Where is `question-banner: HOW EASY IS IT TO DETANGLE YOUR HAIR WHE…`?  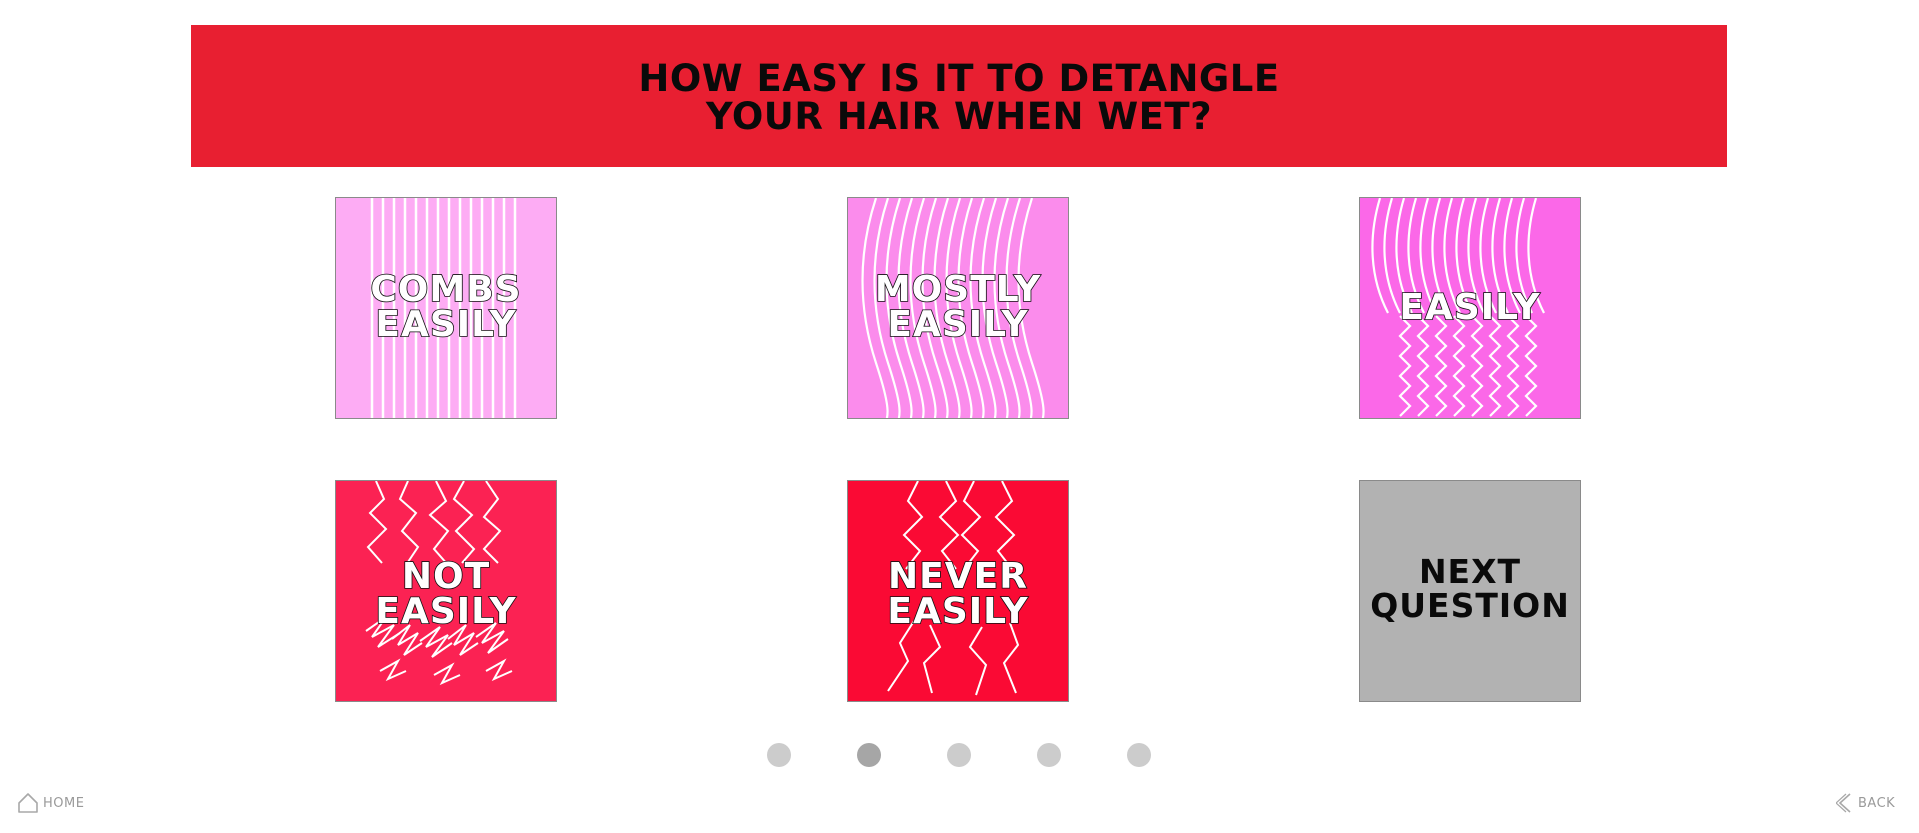 question-banner: HOW EASY IS IT TO DETANGLE YOUR HAIR WHE… is located at coordinates (959, 96).